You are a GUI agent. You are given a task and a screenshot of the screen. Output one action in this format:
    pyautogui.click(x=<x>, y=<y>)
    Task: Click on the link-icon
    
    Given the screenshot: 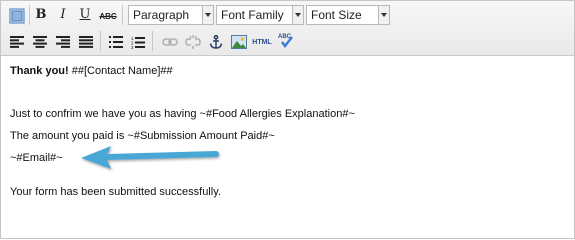 What is the action you would take?
    pyautogui.click(x=170, y=42)
    